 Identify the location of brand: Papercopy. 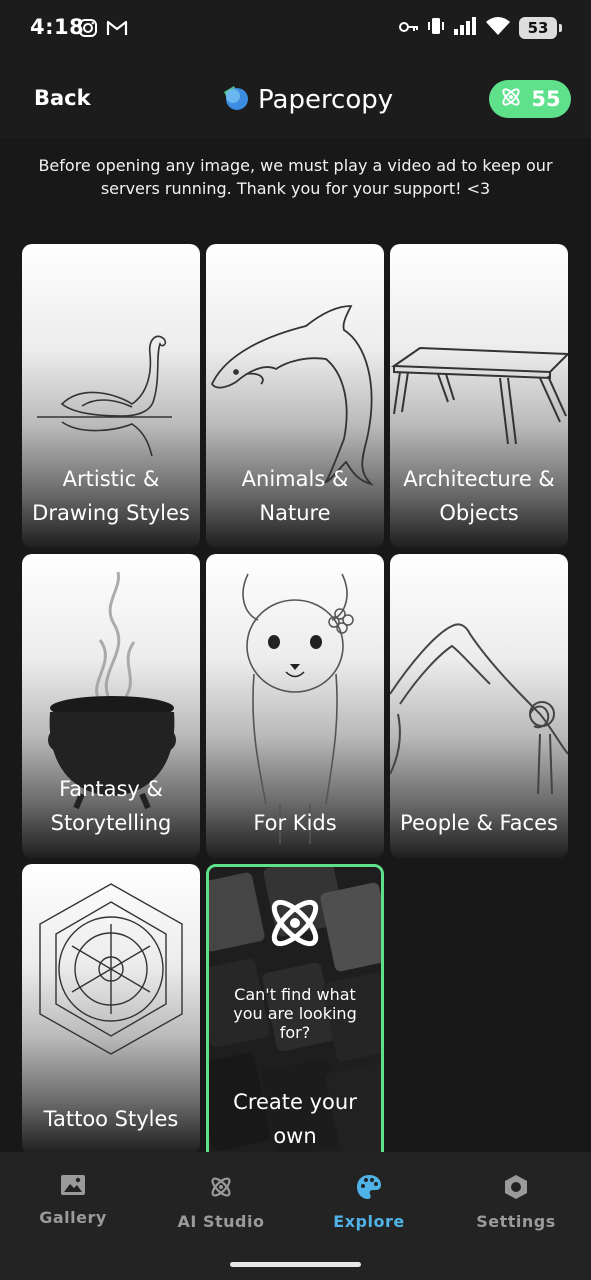
(306, 100).